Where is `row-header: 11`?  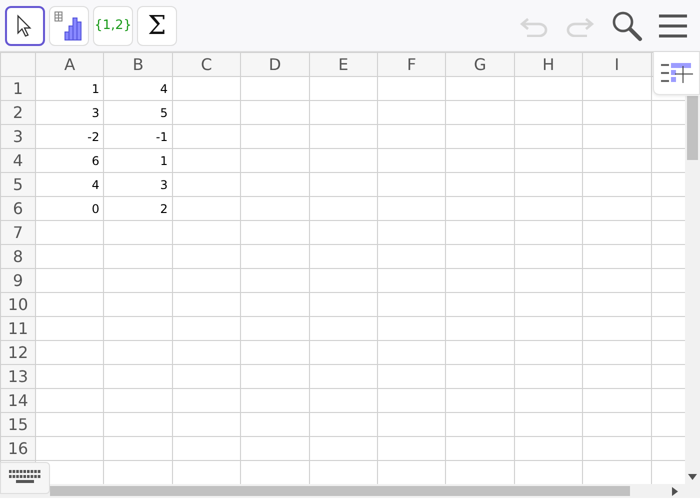 row-header: 11 is located at coordinates (18, 328).